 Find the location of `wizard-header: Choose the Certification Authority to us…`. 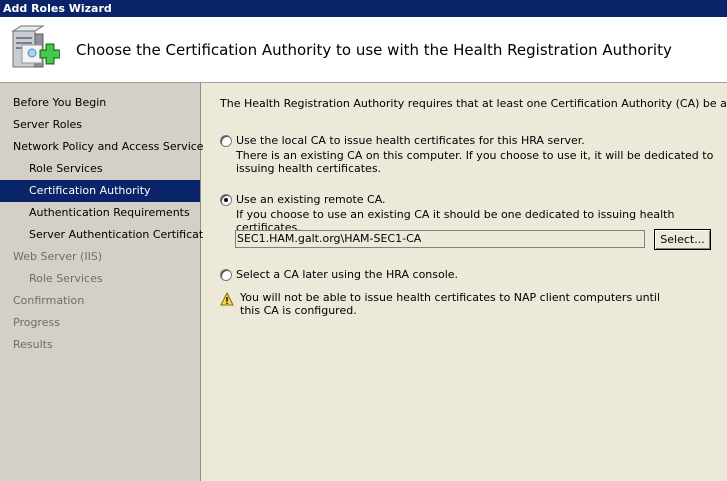

wizard-header: Choose the Certification Authority to us… is located at coordinates (363, 50).